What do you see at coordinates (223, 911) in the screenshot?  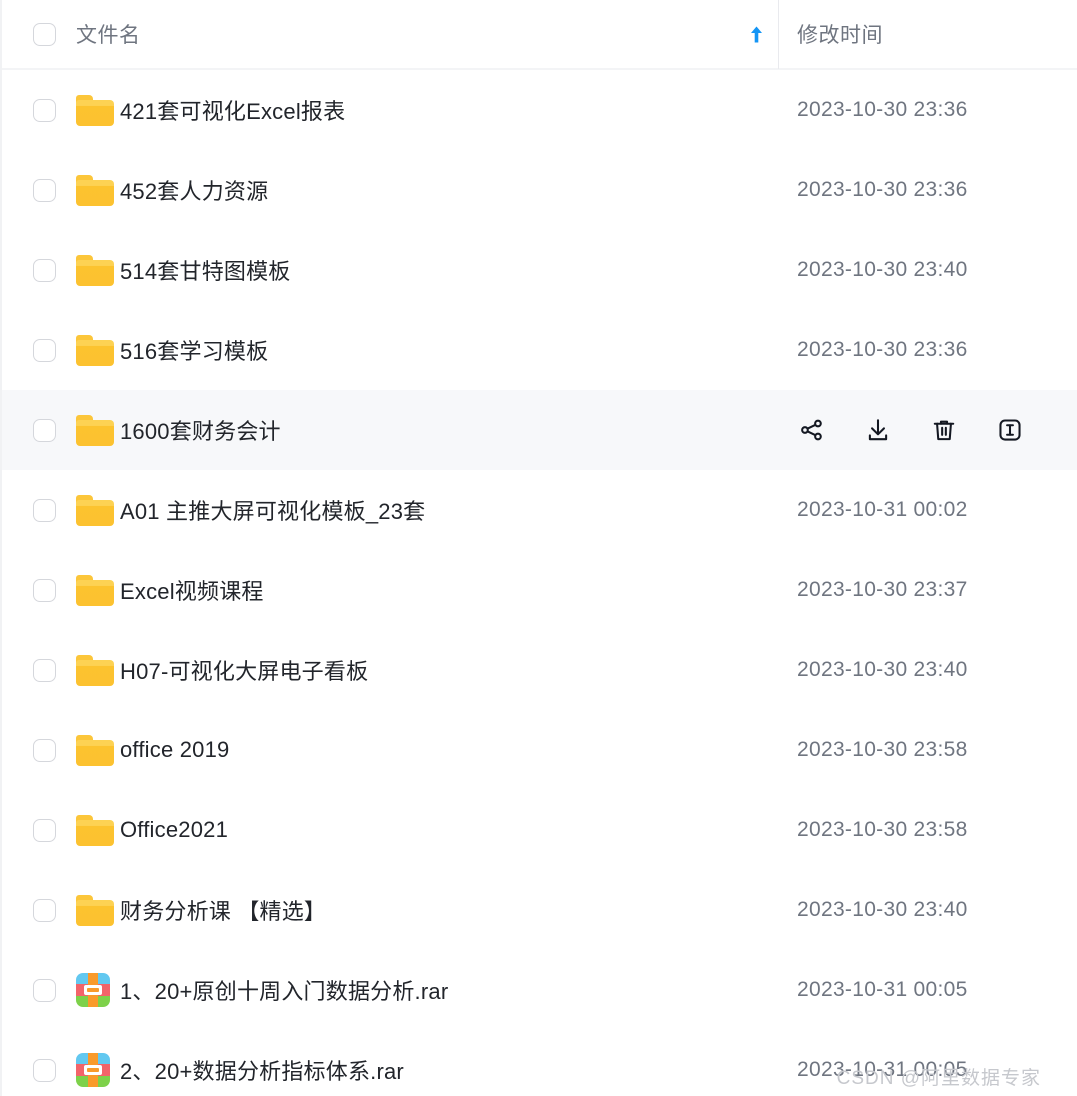 I see `file-name-label: 财务分析课 【精选】` at bounding box center [223, 911].